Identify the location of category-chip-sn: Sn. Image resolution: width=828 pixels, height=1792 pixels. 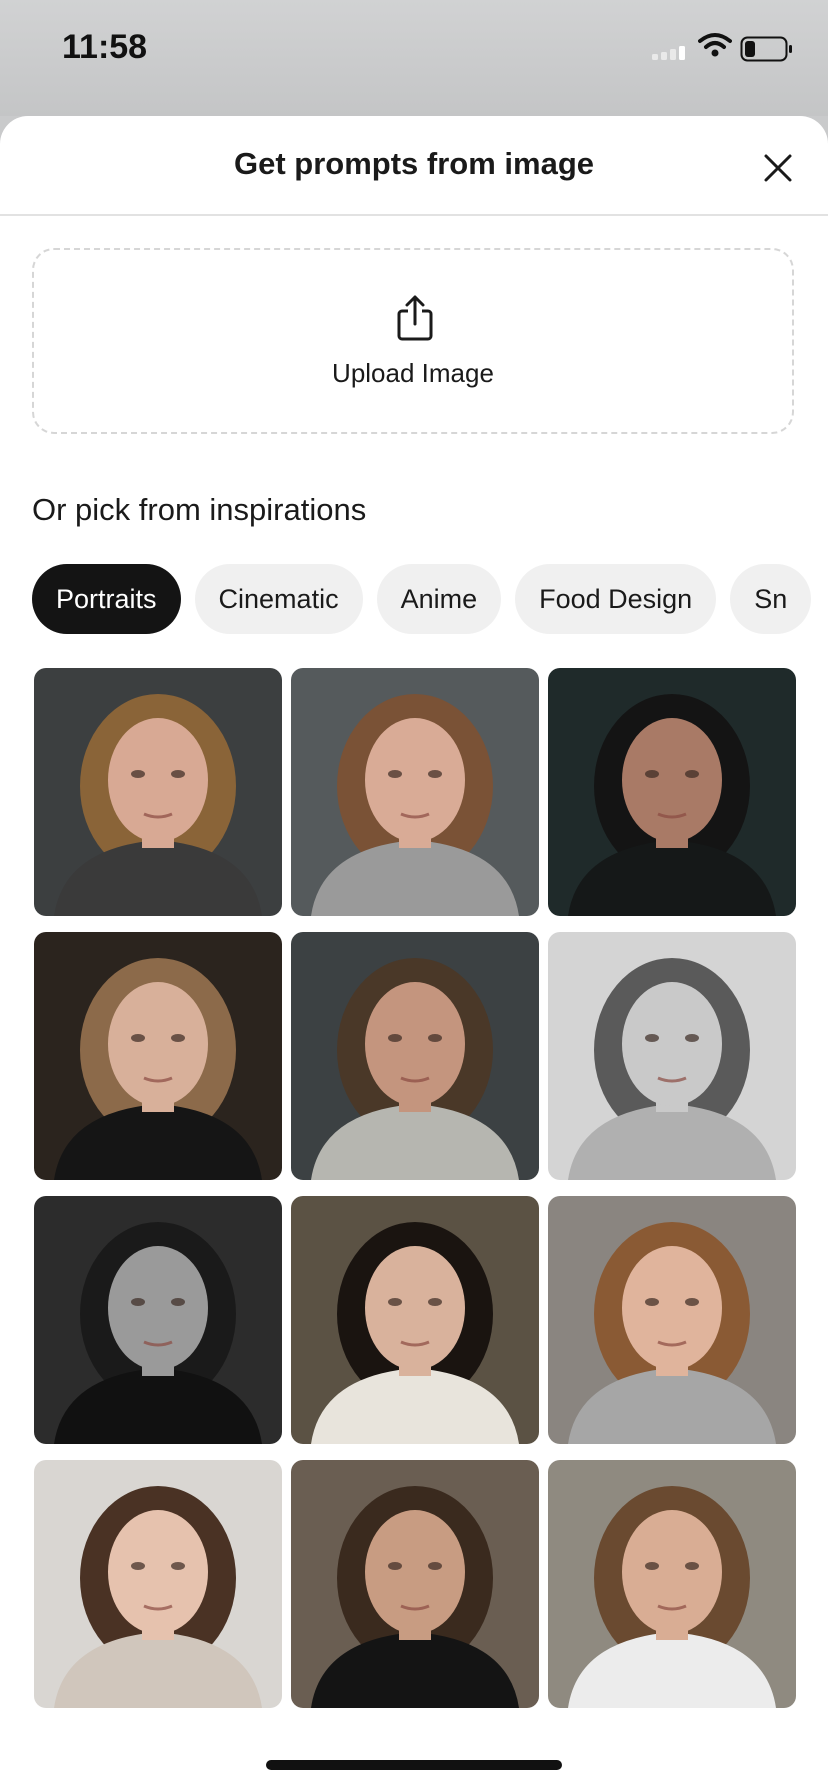
(771, 599).